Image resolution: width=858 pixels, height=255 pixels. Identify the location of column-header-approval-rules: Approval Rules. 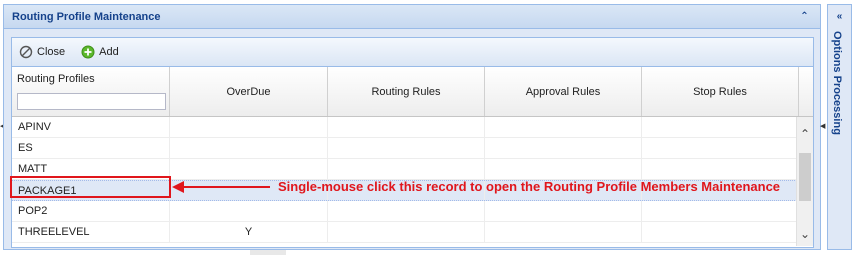
(563, 91).